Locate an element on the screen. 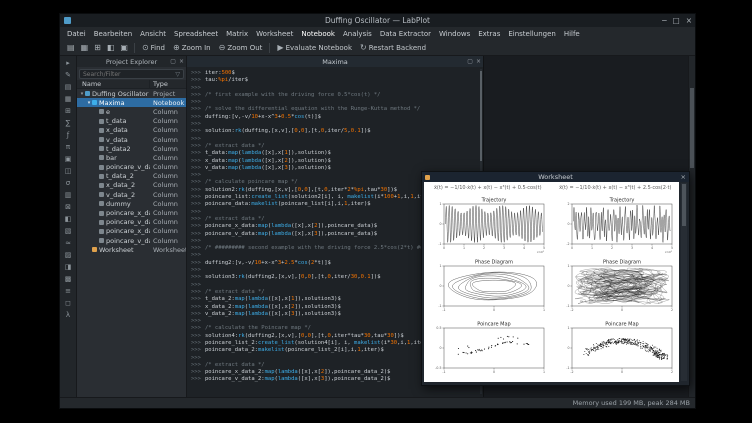  tree-row-duffing-oscillator: ▾ Duffing Oscillator Project is located at coordinates (131, 93).